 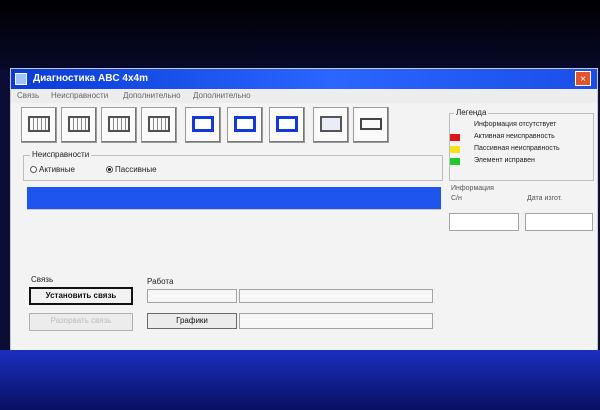 What do you see at coordinates (33, 170) in the screenshot?
I see `radio-active-dot` at bounding box center [33, 170].